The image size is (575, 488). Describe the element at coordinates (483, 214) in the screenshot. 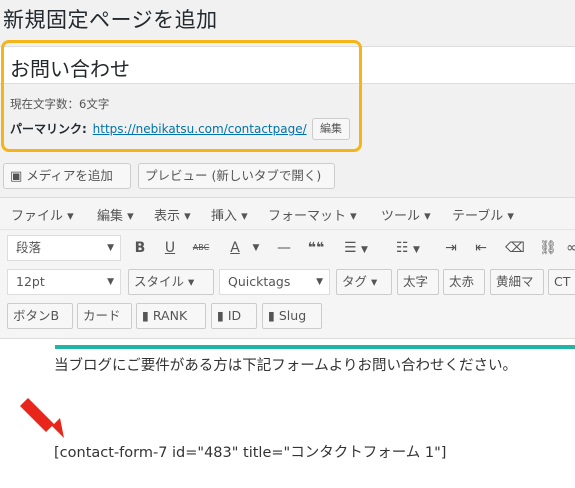

I see `menu-table: テーブル ▾` at that location.